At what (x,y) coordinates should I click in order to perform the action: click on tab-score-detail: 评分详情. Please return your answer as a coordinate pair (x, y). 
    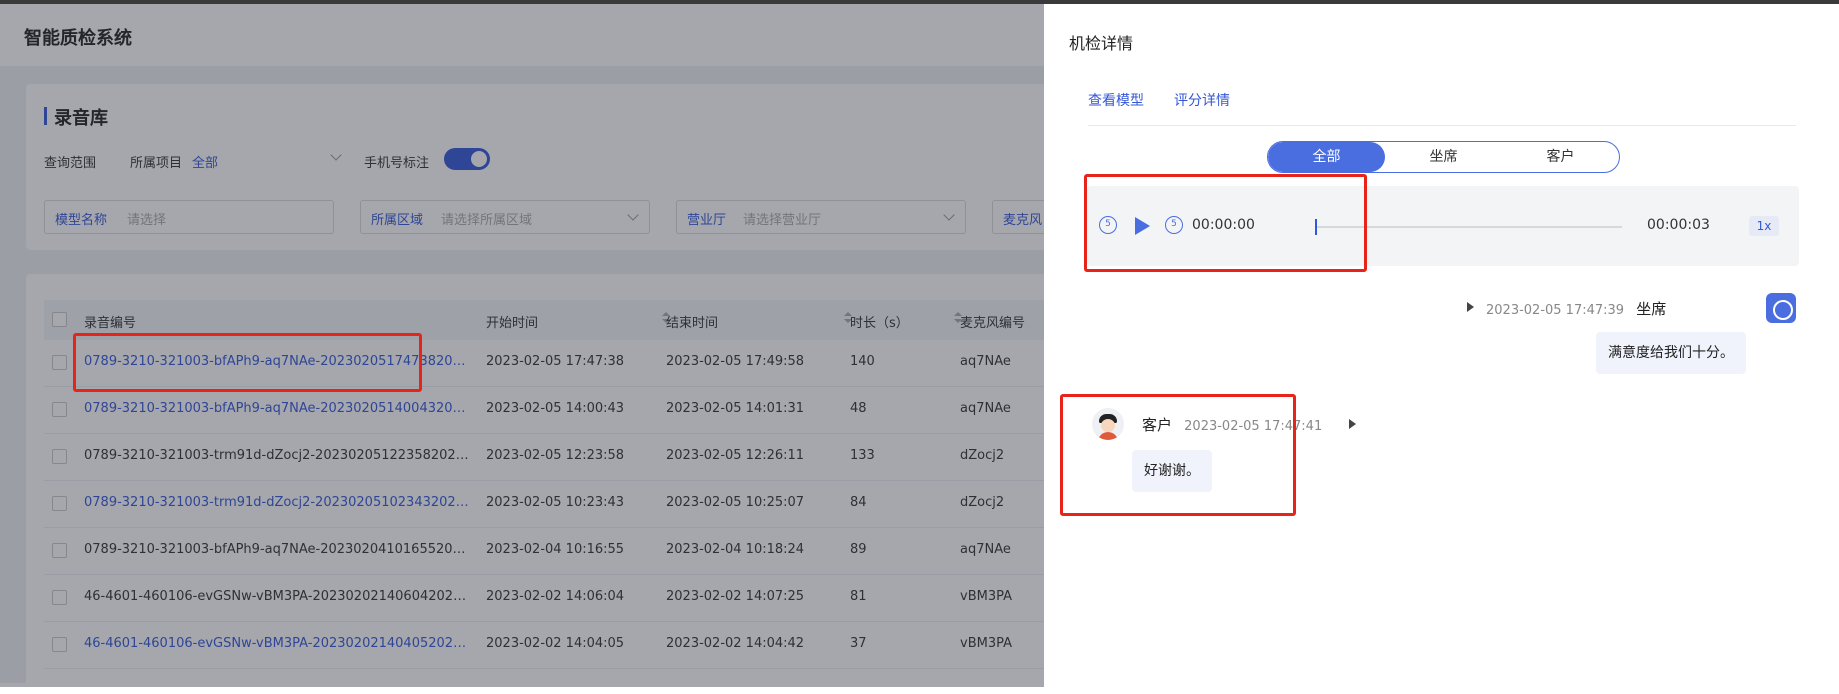
    Looking at the image, I should click on (1202, 100).